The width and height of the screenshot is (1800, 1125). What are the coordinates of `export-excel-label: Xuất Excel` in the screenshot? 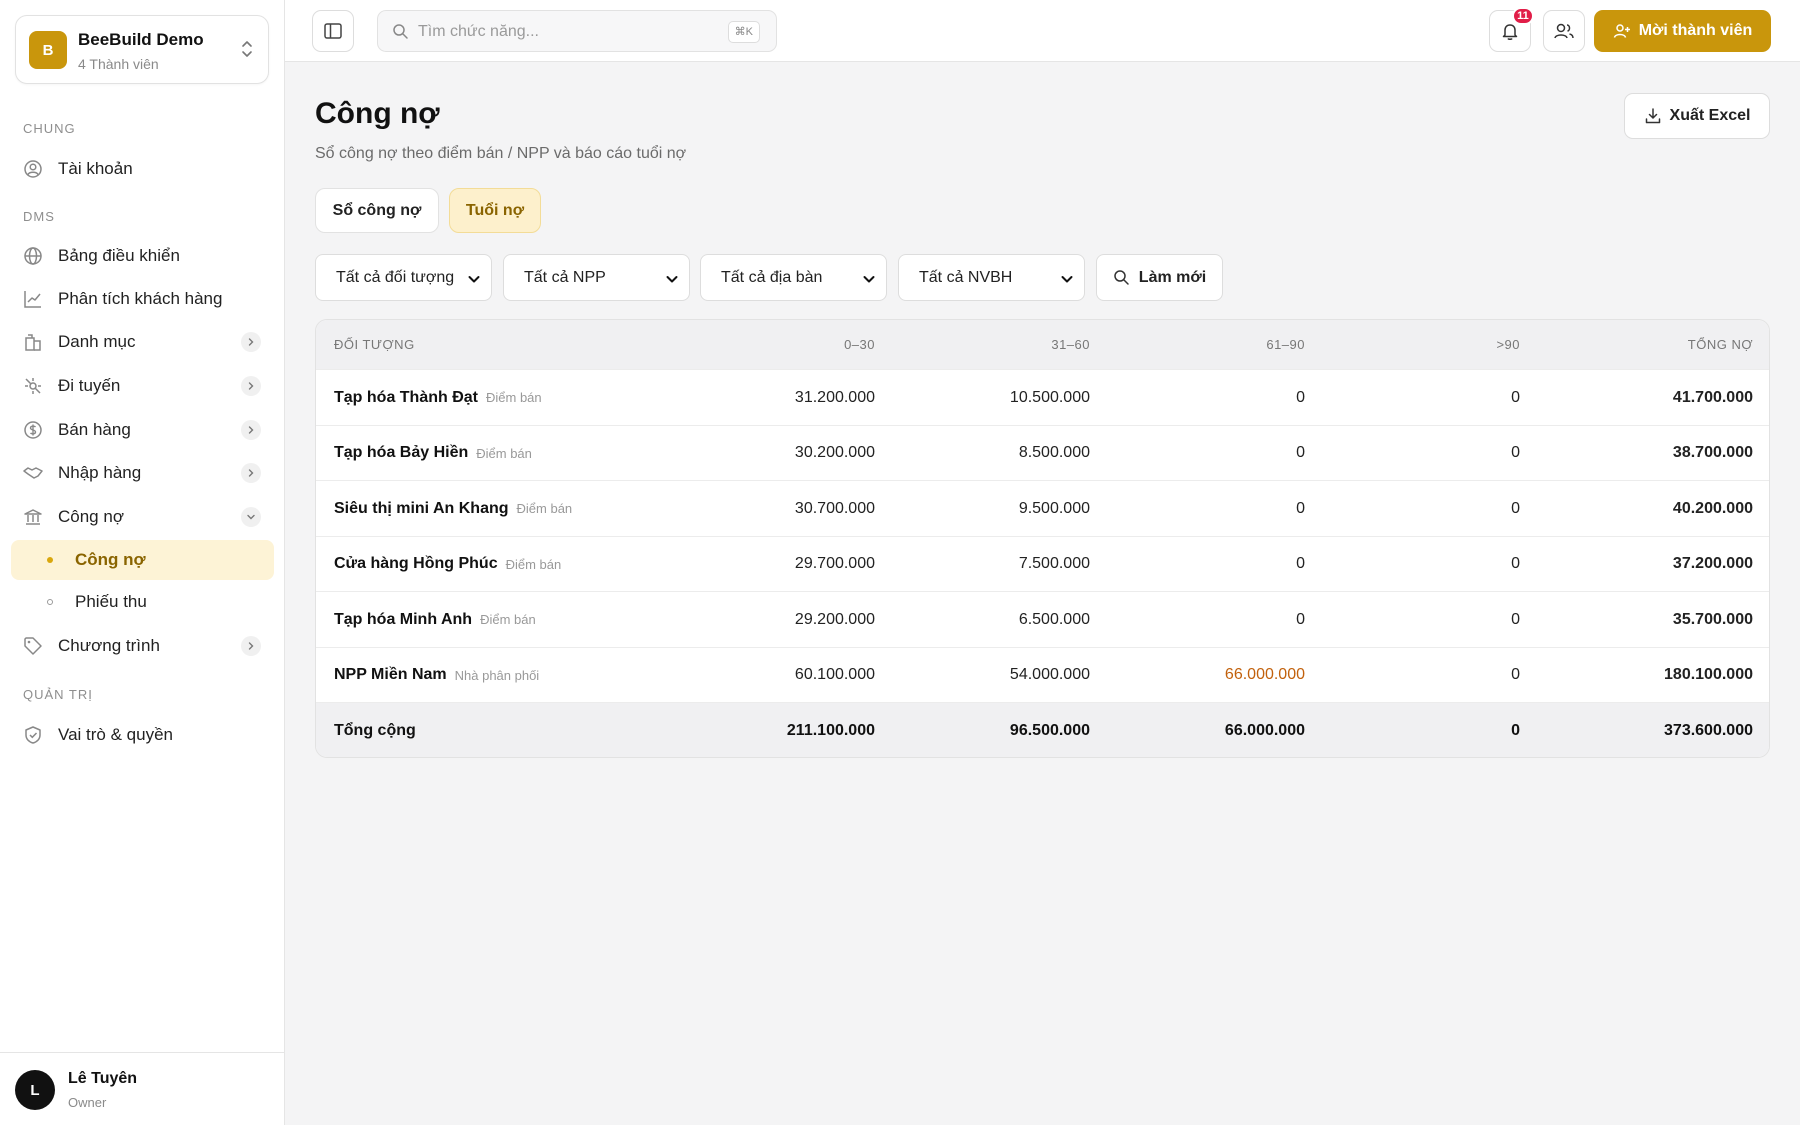 It's located at (1710, 115).